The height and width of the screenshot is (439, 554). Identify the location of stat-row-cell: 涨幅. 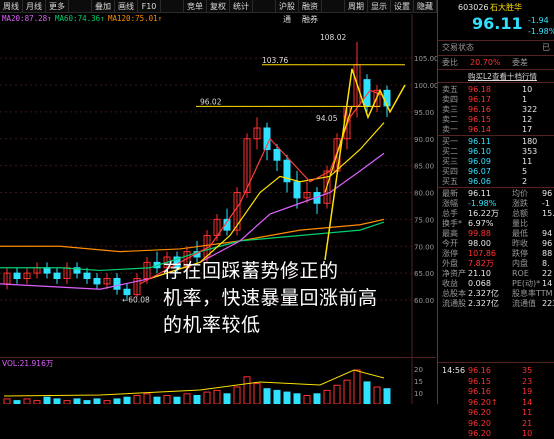
(450, 203).